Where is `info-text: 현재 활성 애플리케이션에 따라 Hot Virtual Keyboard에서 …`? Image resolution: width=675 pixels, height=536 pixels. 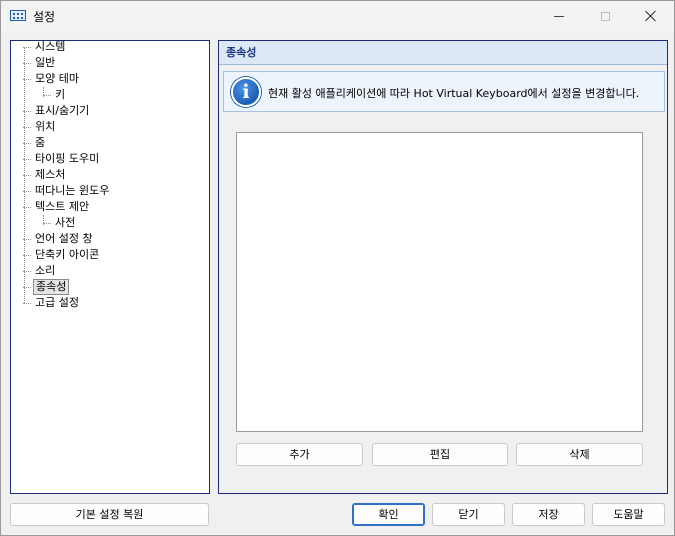 info-text: 현재 활성 애플리케이션에 따라 Hot Virtual Keyboard에서 … is located at coordinates (454, 93).